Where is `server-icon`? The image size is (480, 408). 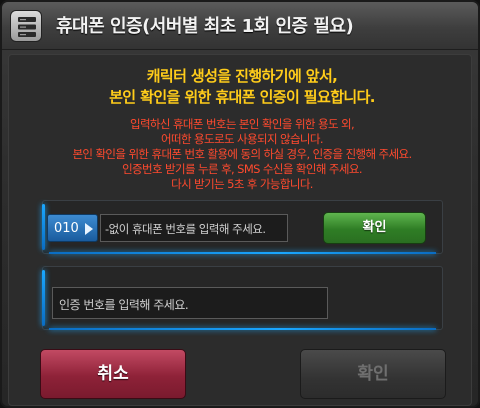
server-icon is located at coordinates (26, 26).